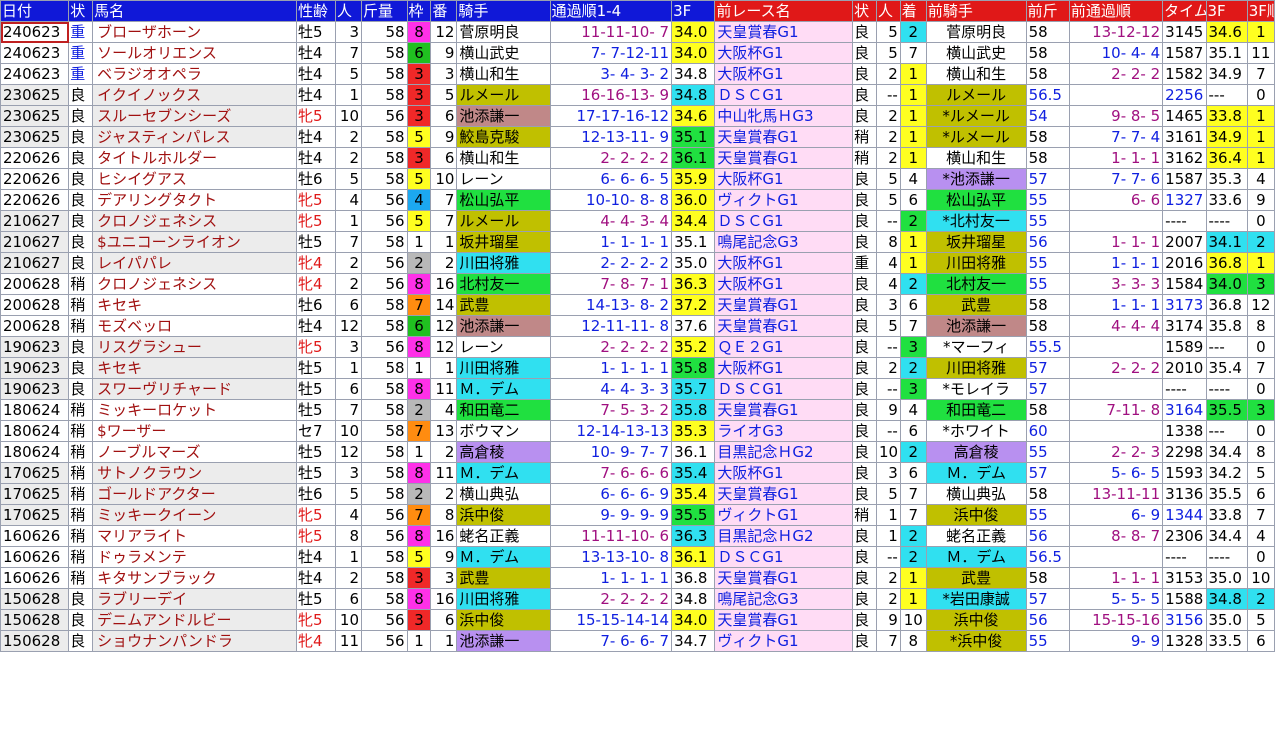  Describe the element at coordinates (1260, 74) in the screenshot. I see `prev-3f-rank-cell: 7` at that location.